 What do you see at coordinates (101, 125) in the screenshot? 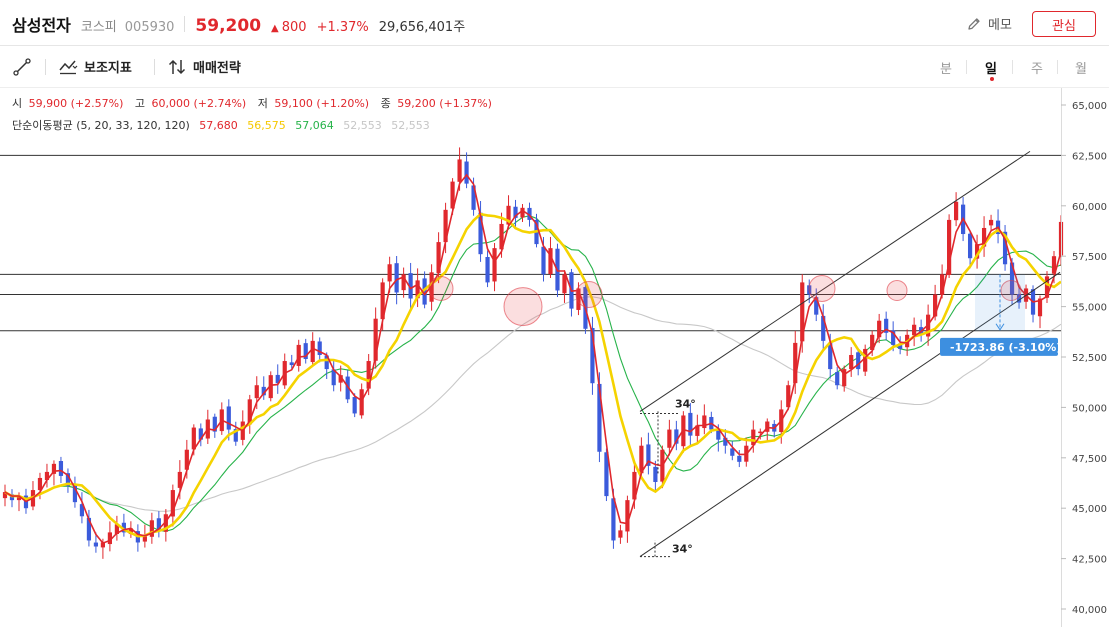
I see `ma-legend-title: 단순이동평균 (5, 20, 33, 120, 120)` at bounding box center [101, 125].